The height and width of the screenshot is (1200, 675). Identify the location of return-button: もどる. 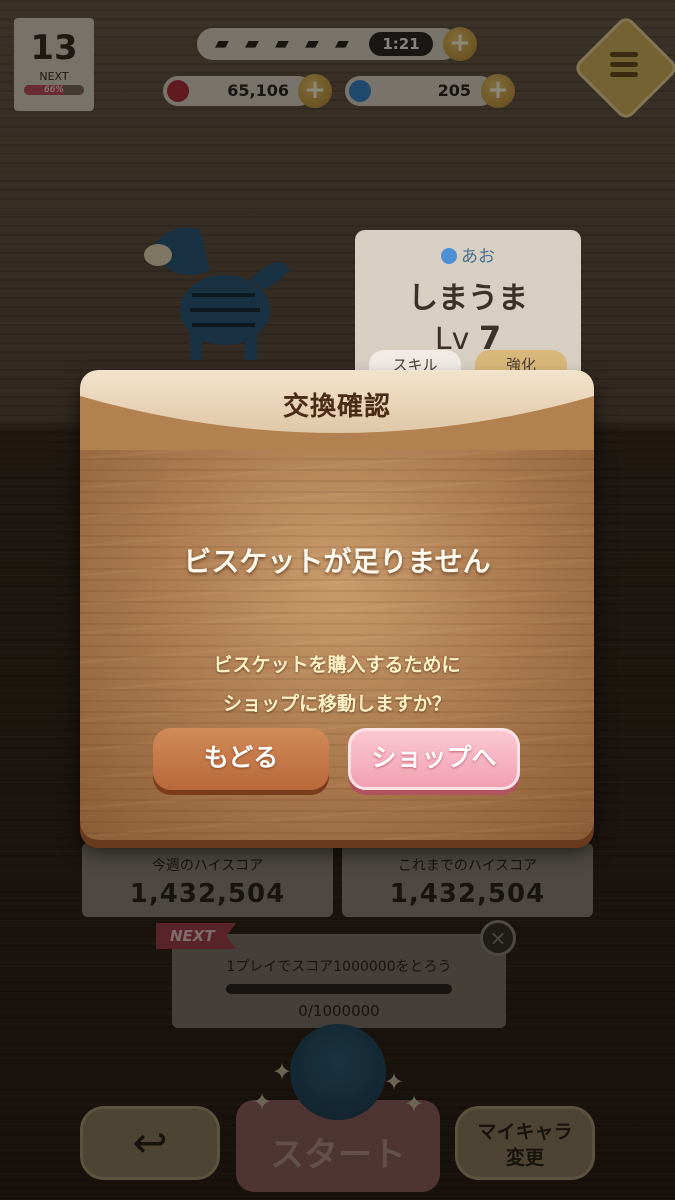
(241, 759).